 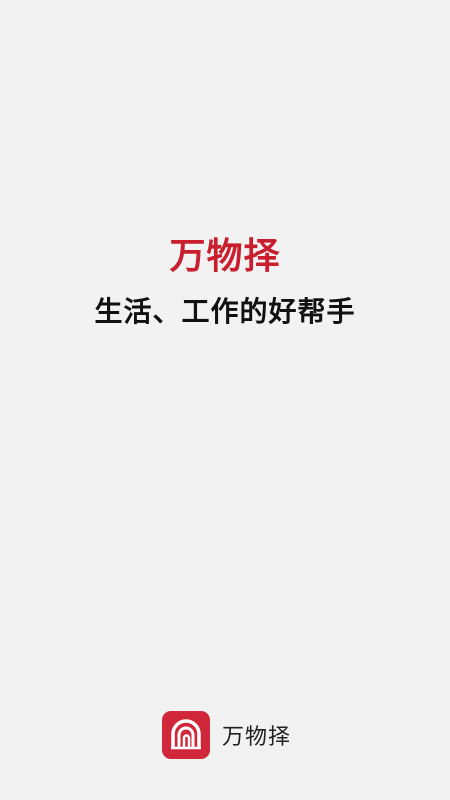 I want to click on app-slogan: 生活、工作的好帮手, so click(x=225, y=311).